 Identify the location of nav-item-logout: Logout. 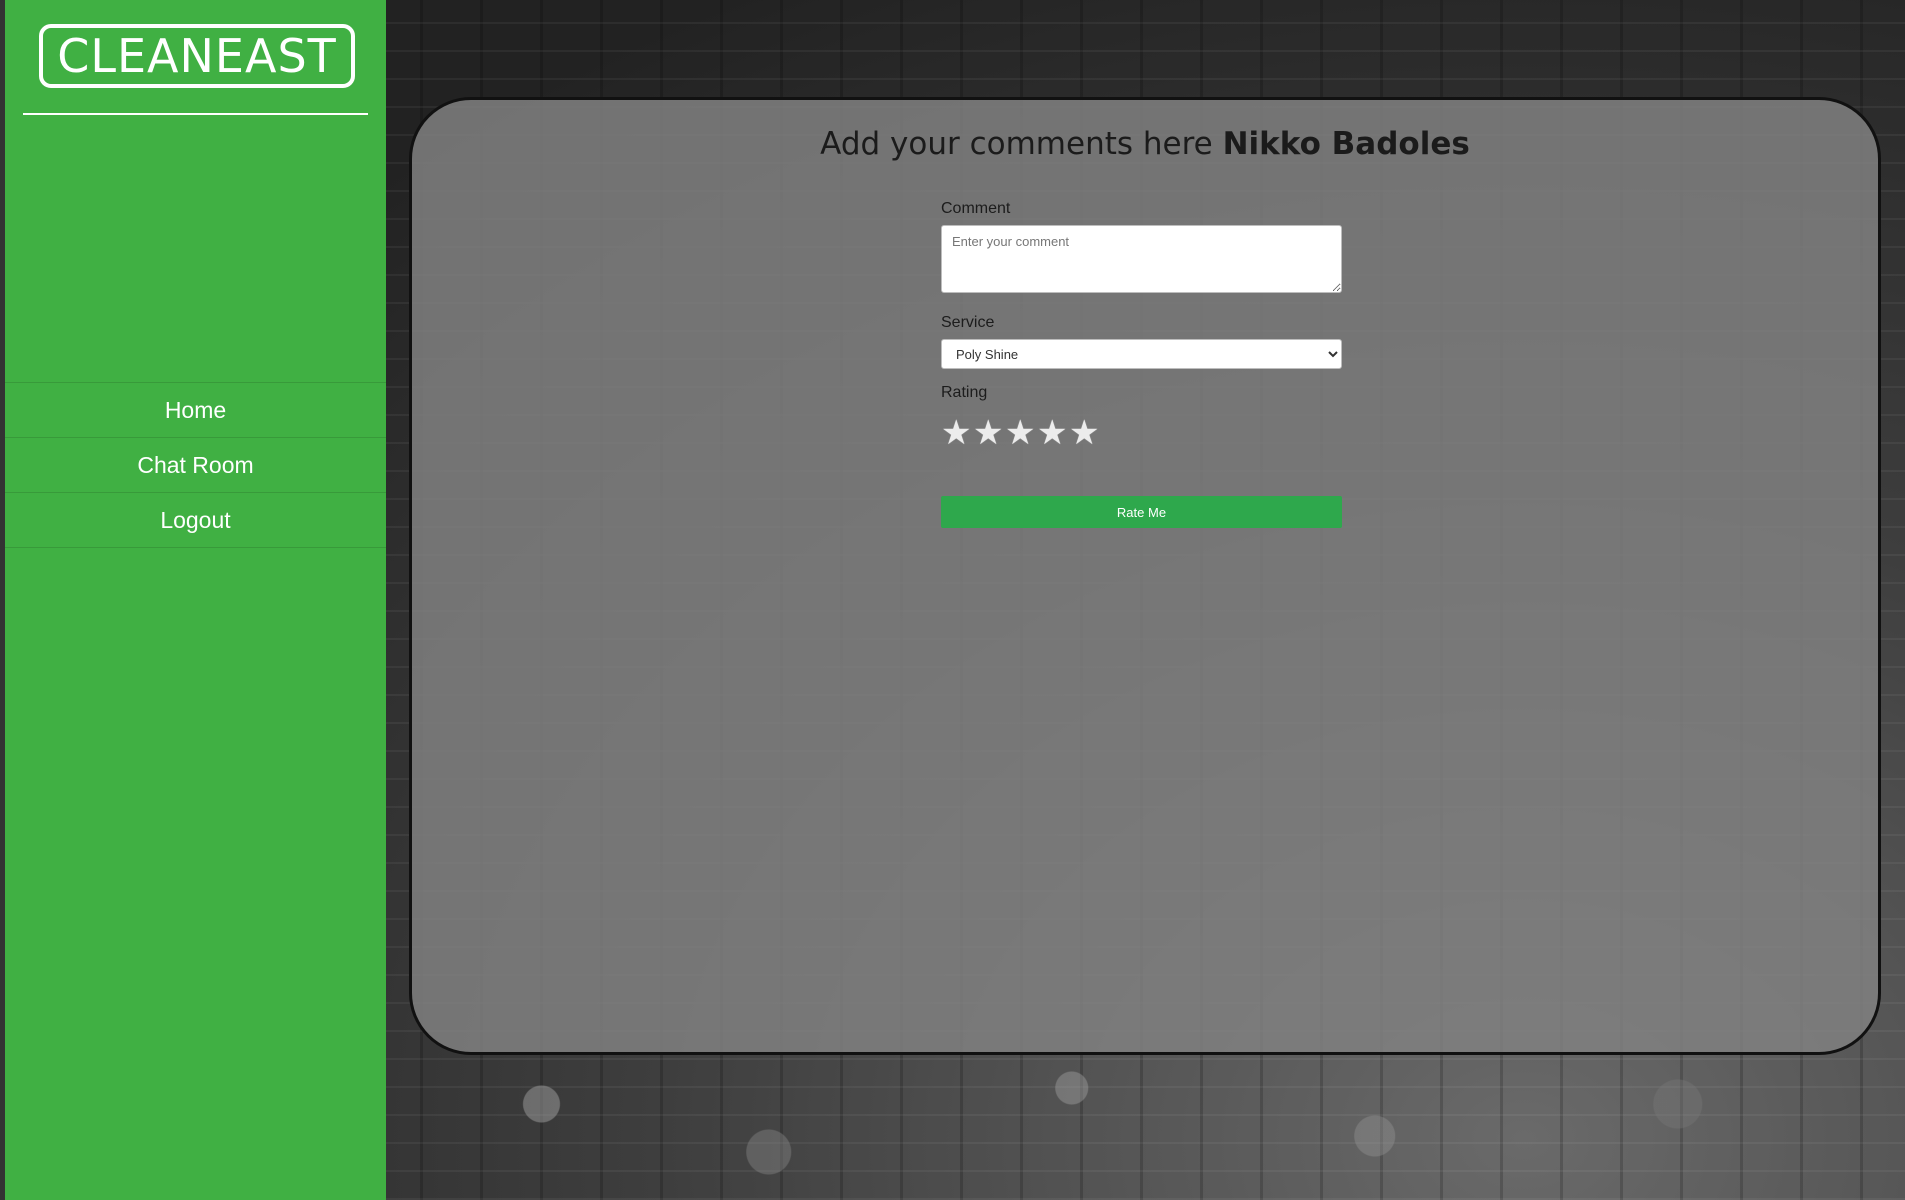
(195, 520).